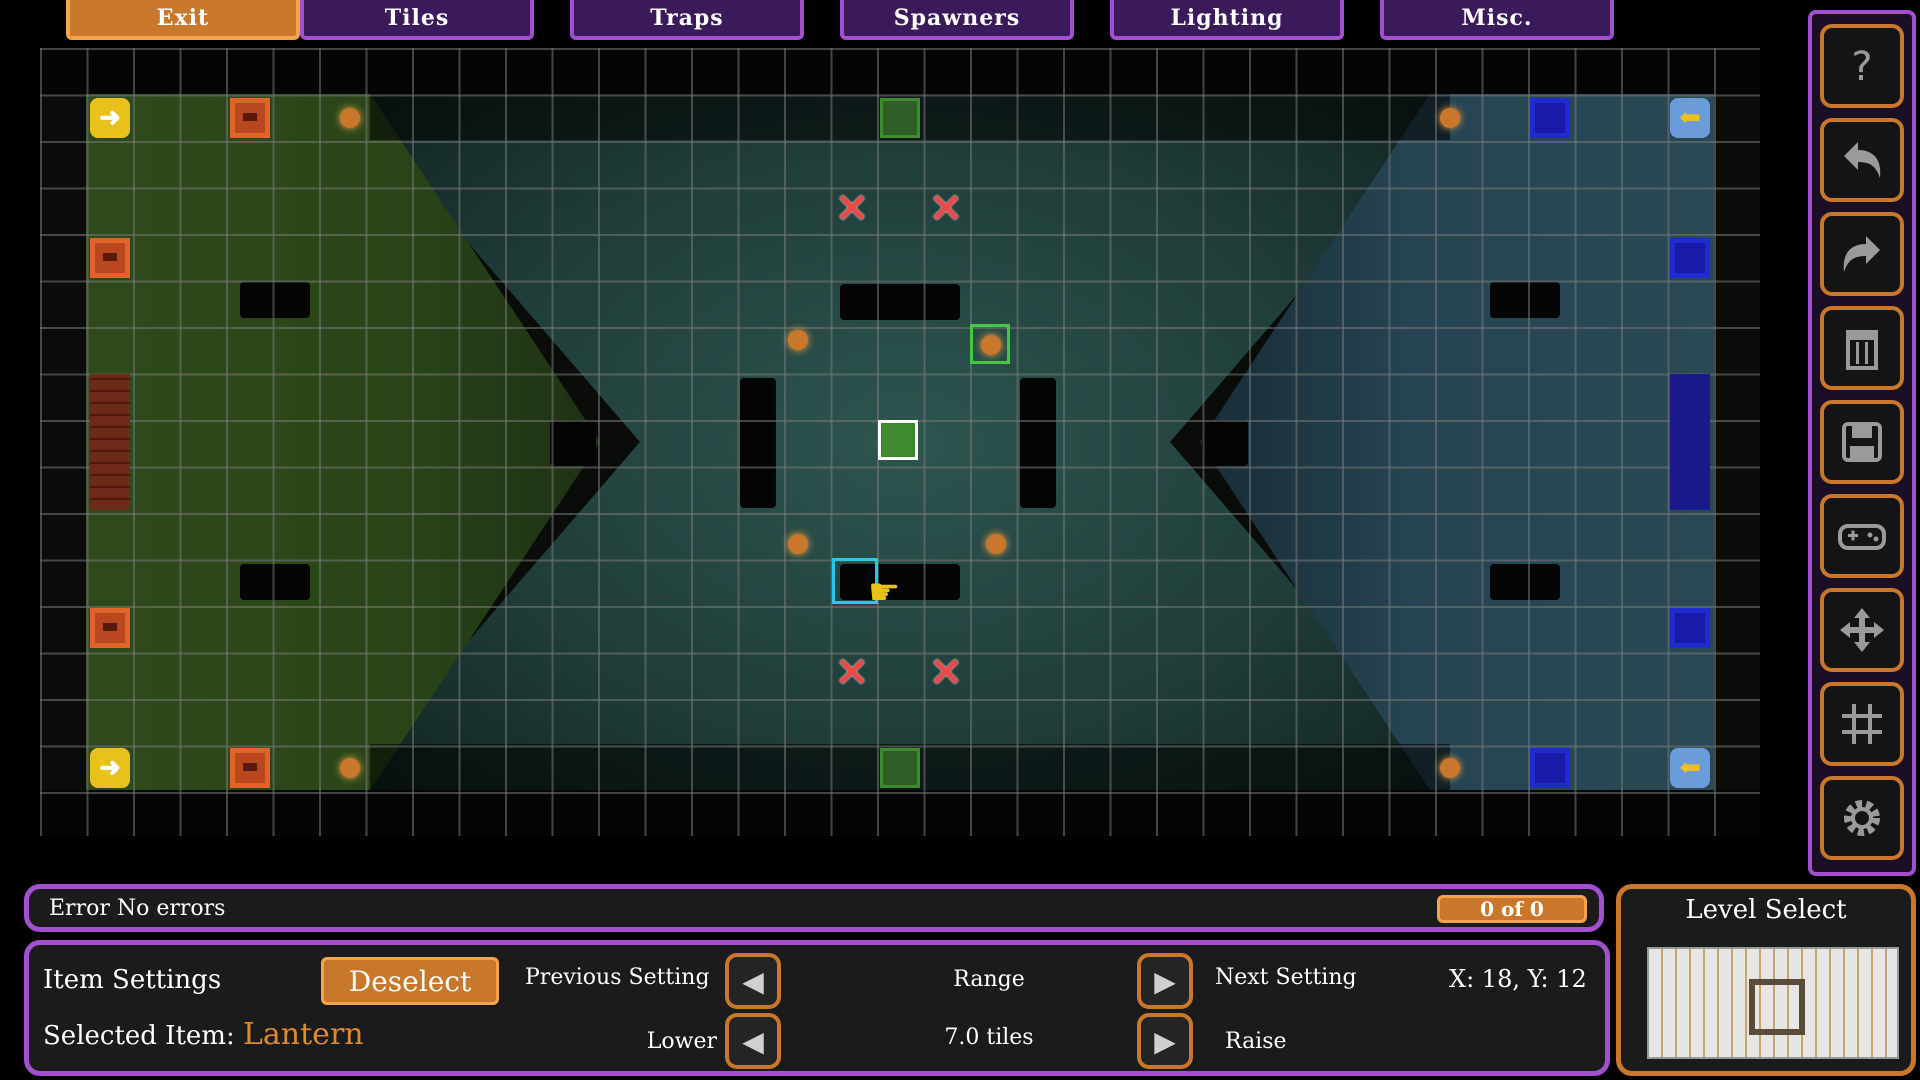  What do you see at coordinates (1227, 20) in the screenshot?
I see `tab-lighting: Lighting` at bounding box center [1227, 20].